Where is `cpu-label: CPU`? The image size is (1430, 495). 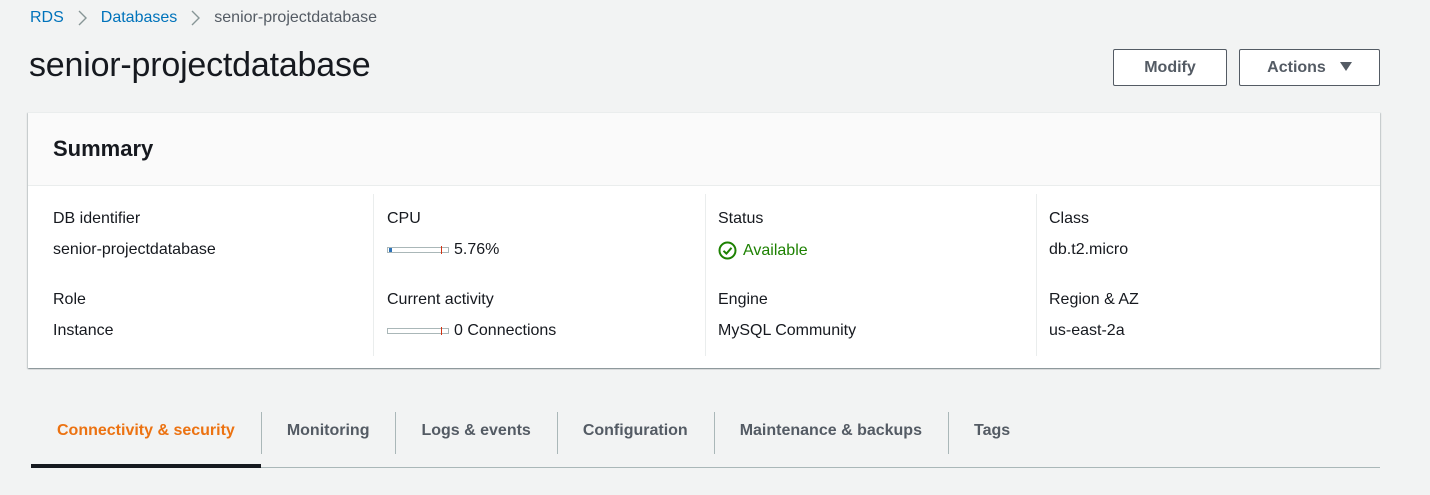
cpu-label: CPU is located at coordinates (404, 218).